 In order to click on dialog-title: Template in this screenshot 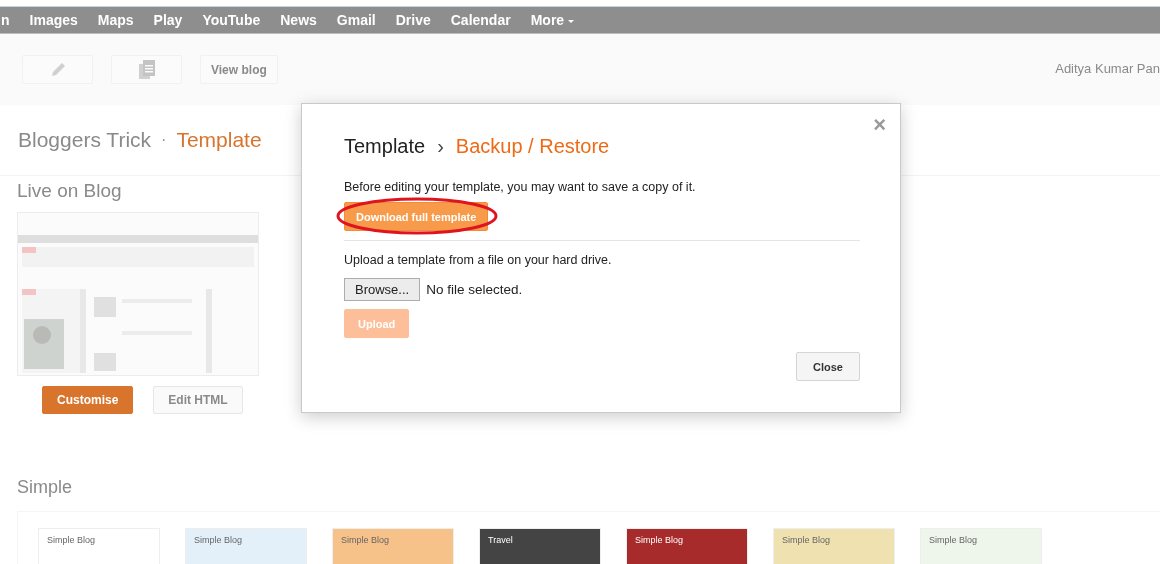, I will do `click(385, 146)`.